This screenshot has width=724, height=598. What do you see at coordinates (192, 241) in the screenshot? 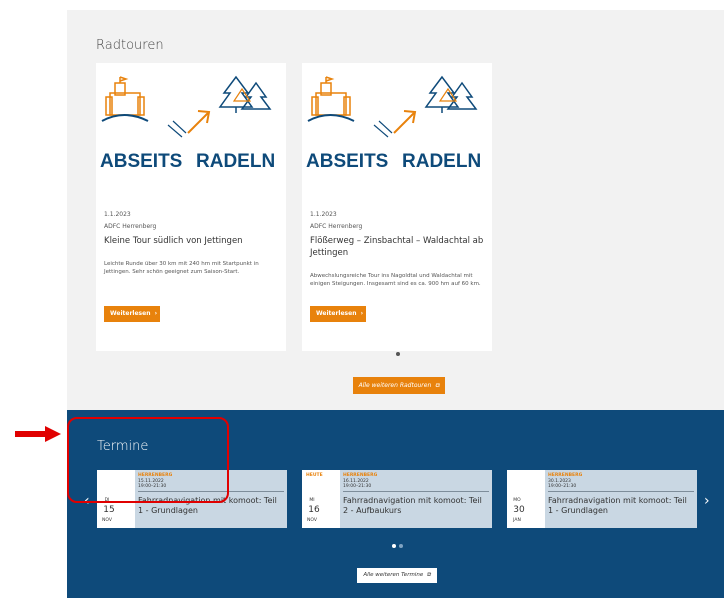
I see `tour-title: Kleine Tour südlich von Jettingen` at bounding box center [192, 241].